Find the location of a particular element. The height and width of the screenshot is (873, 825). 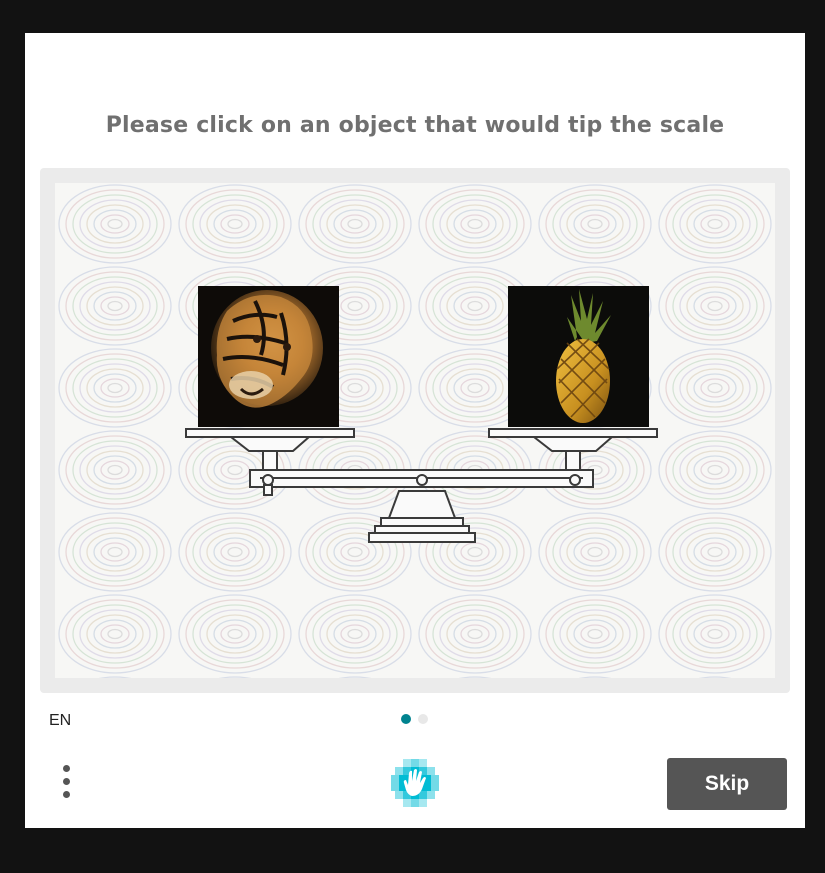

skip-button: Skip is located at coordinates (727, 784).